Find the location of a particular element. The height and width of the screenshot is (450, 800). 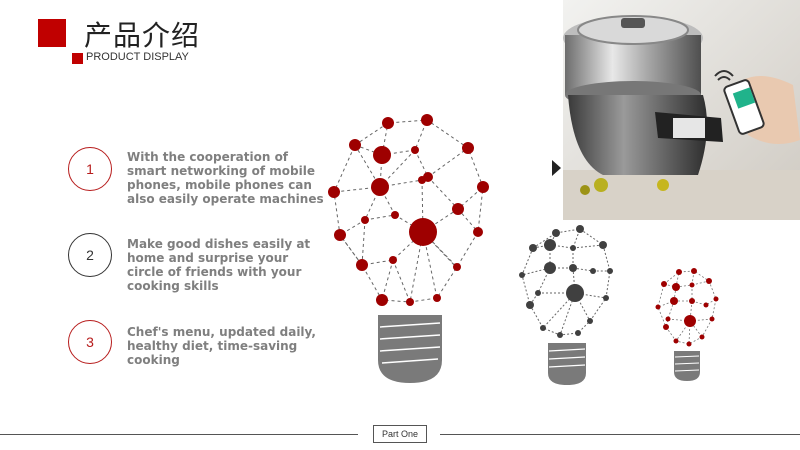

page-subtitle: PRODUCT DISPLAY is located at coordinates (137, 57).